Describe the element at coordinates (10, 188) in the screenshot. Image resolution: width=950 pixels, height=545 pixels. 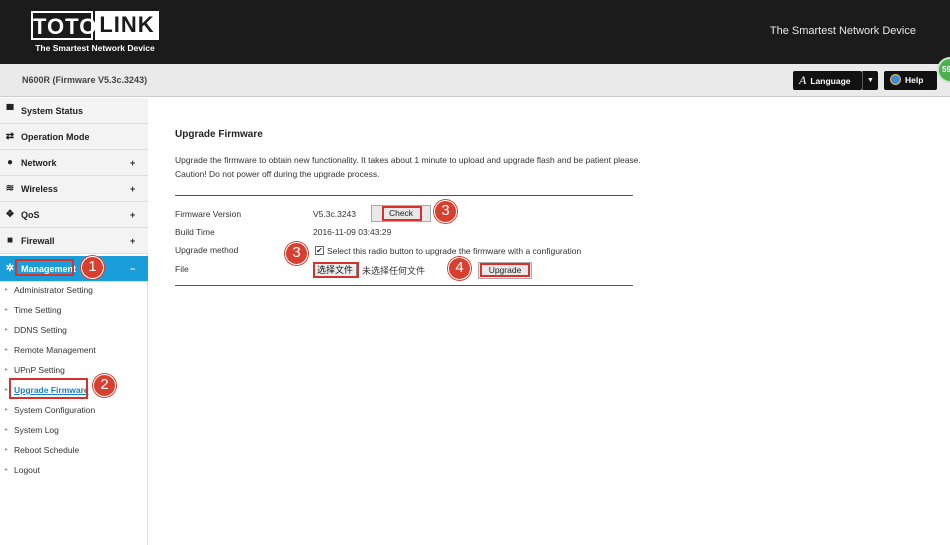
I see `wifi-icon: ≋` at that location.